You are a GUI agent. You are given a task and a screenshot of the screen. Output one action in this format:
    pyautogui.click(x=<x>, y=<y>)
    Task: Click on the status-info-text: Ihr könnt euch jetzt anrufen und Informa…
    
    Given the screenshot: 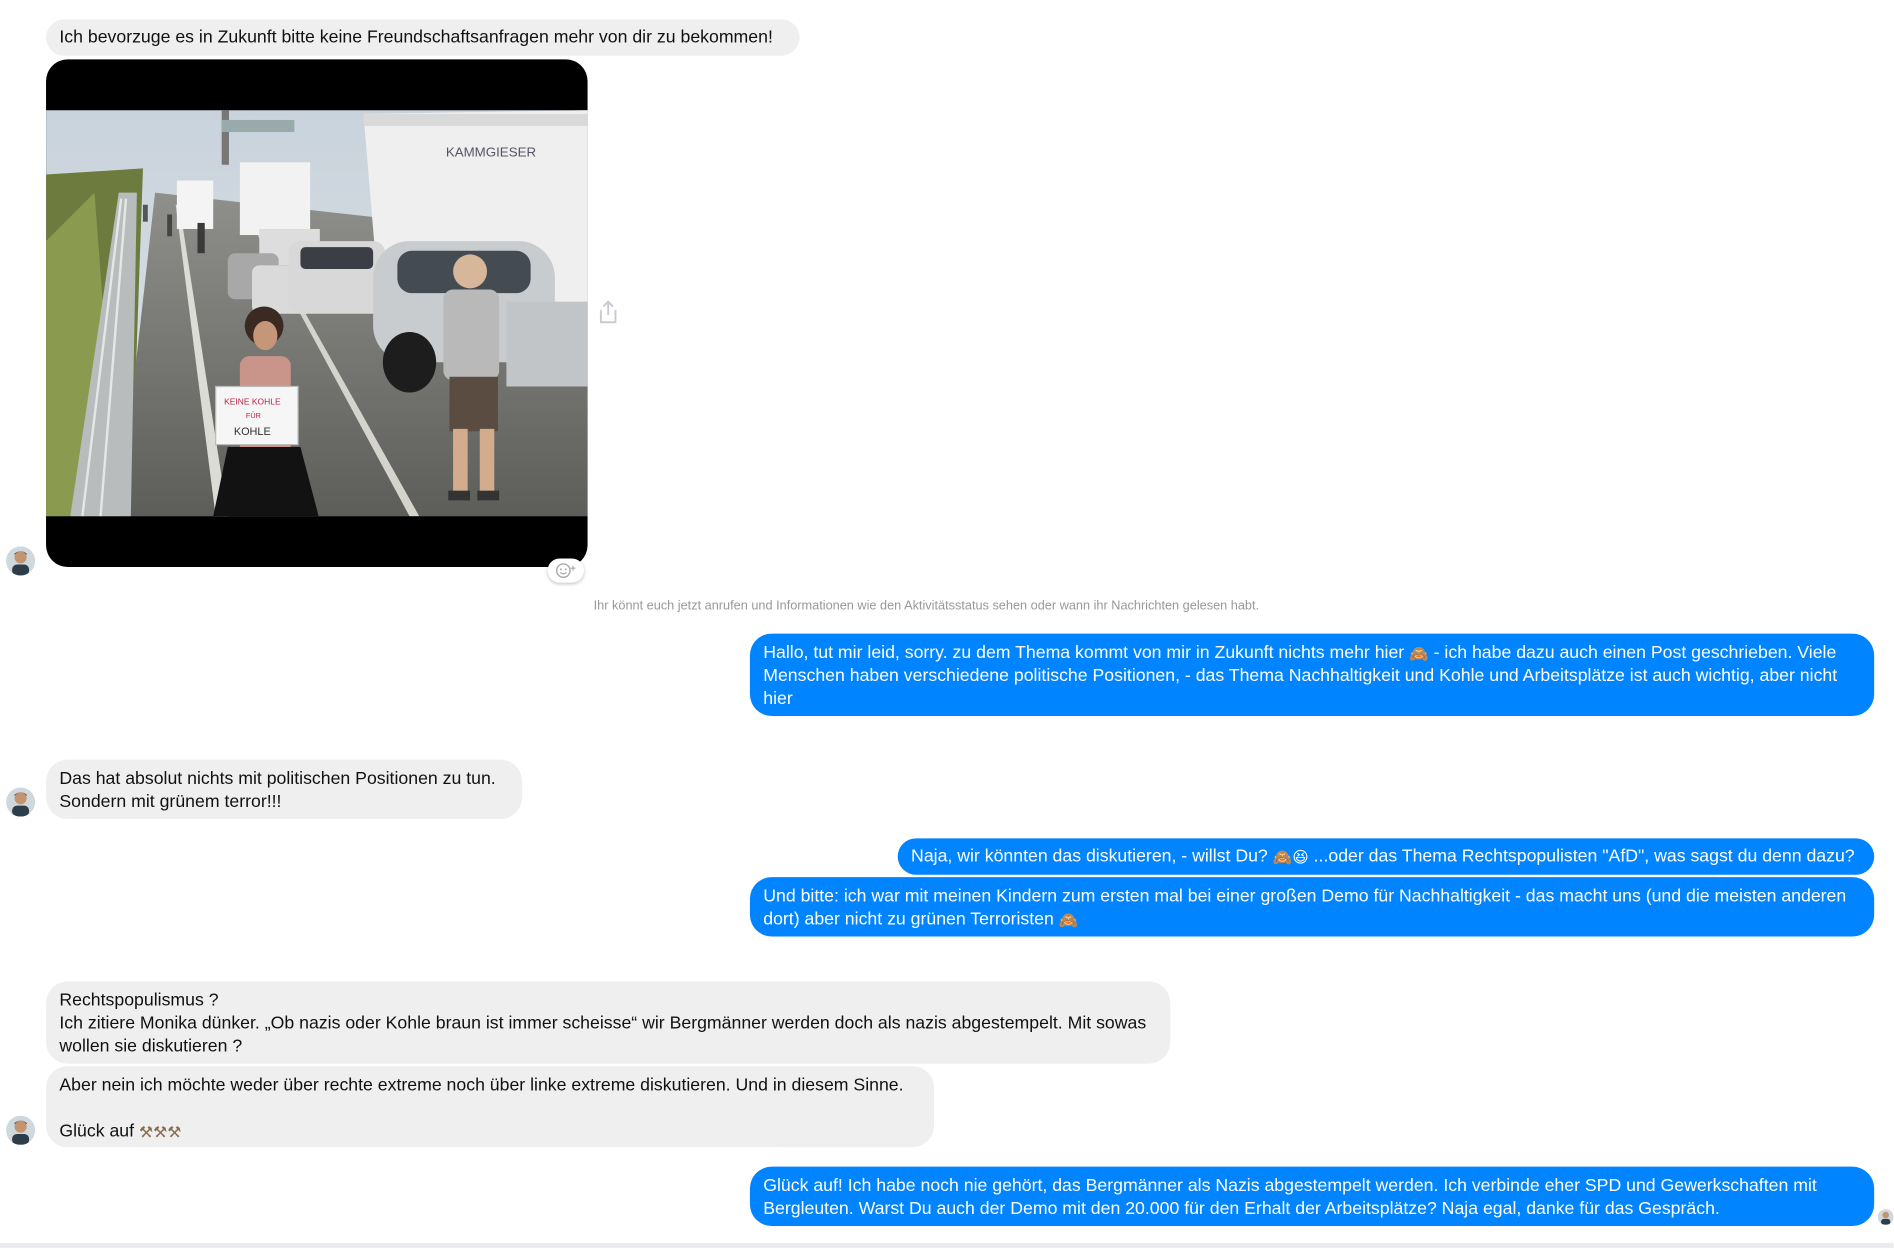 What is the action you would take?
    pyautogui.click(x=926, y=606)
    